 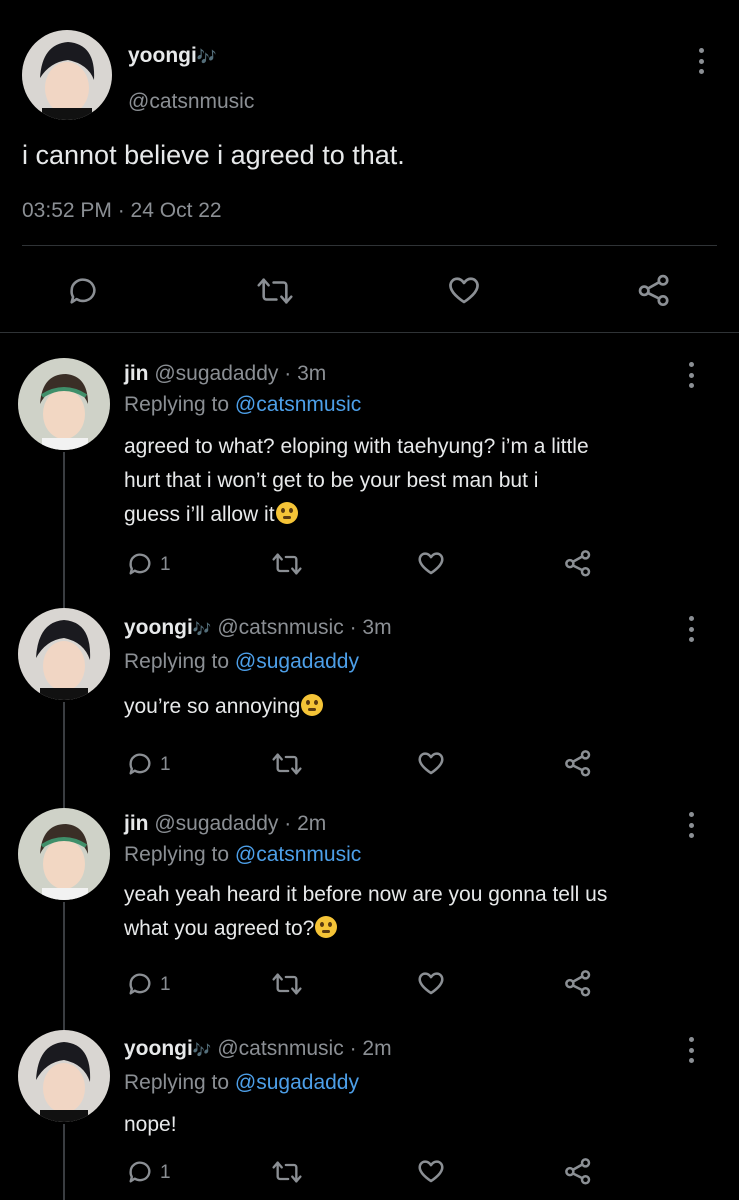 I want to click on main-timestamp: 03:52 PM · 24 Oct 22, so click(x=122, y=211).